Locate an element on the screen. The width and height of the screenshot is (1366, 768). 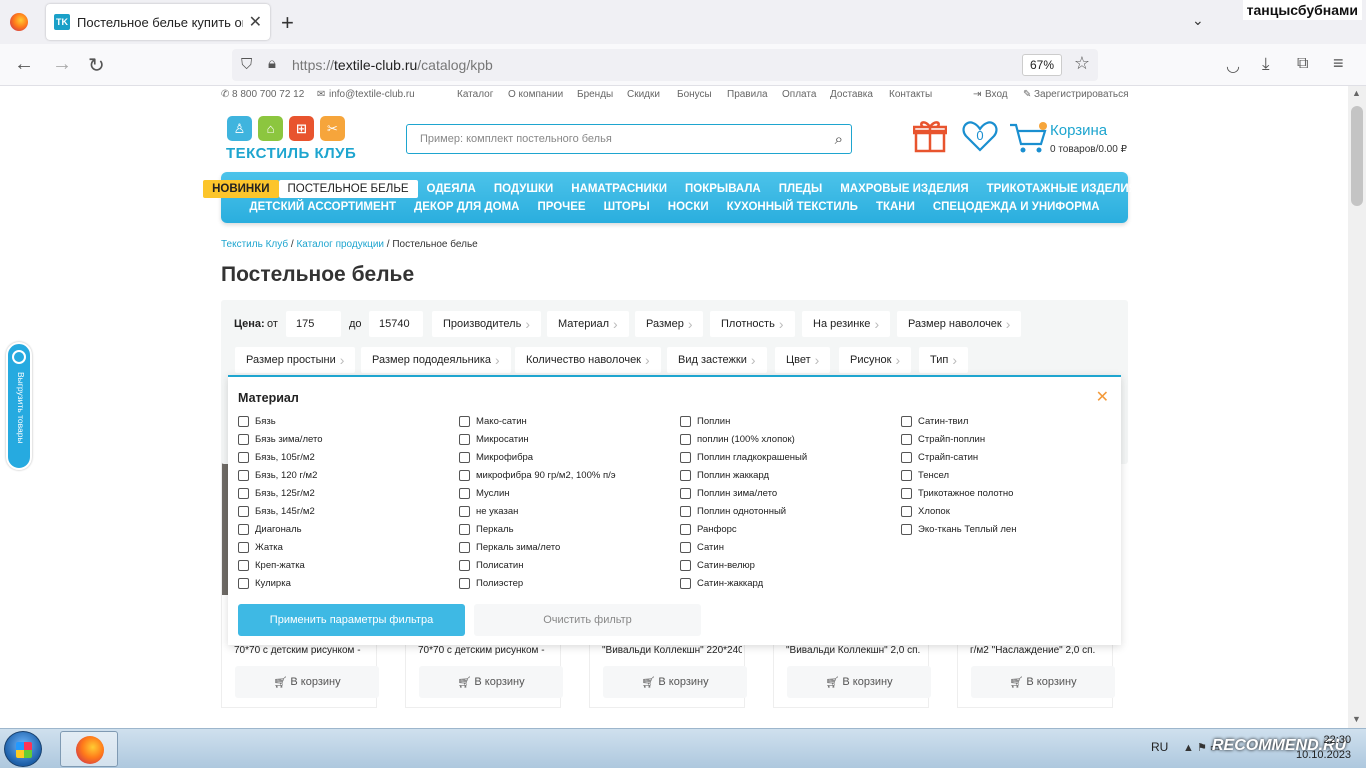
material-option: Муслин is located at coordinates (484, 493).